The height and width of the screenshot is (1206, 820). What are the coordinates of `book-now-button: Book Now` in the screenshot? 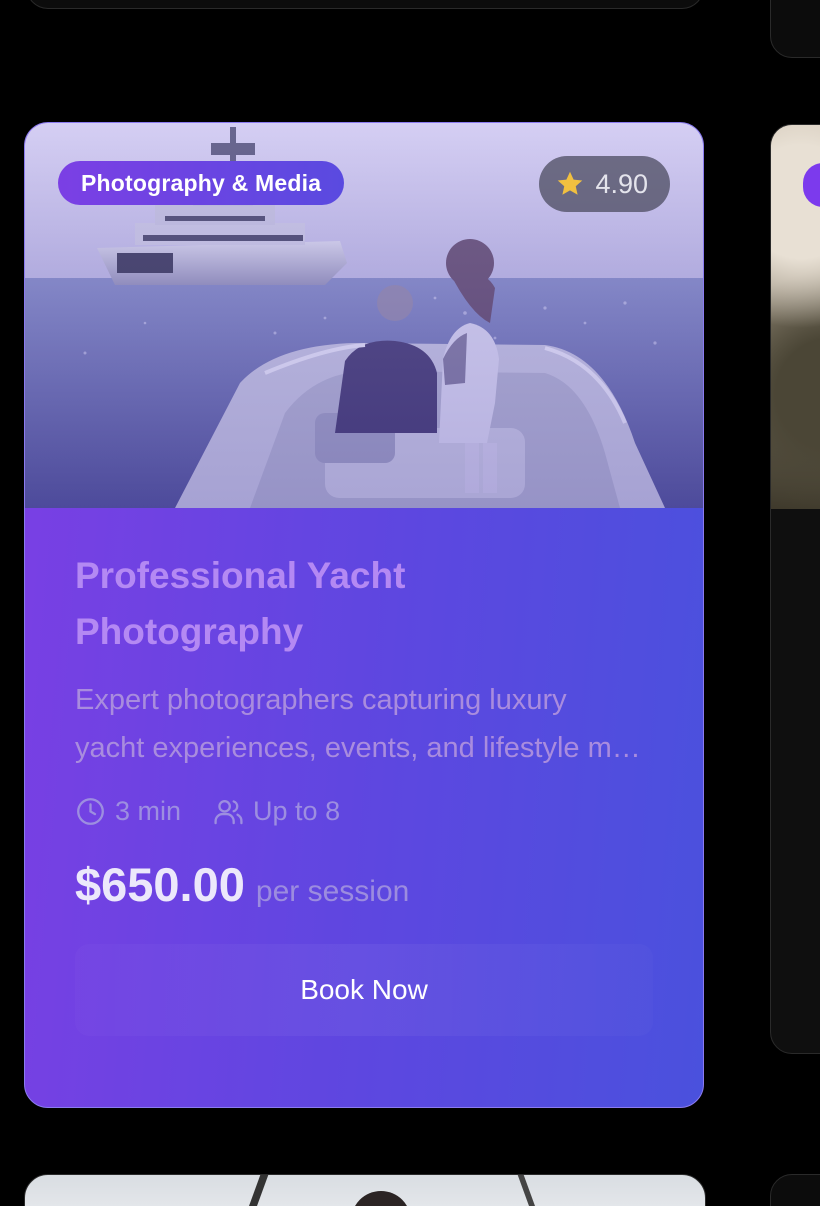 It's located at (364, 990).